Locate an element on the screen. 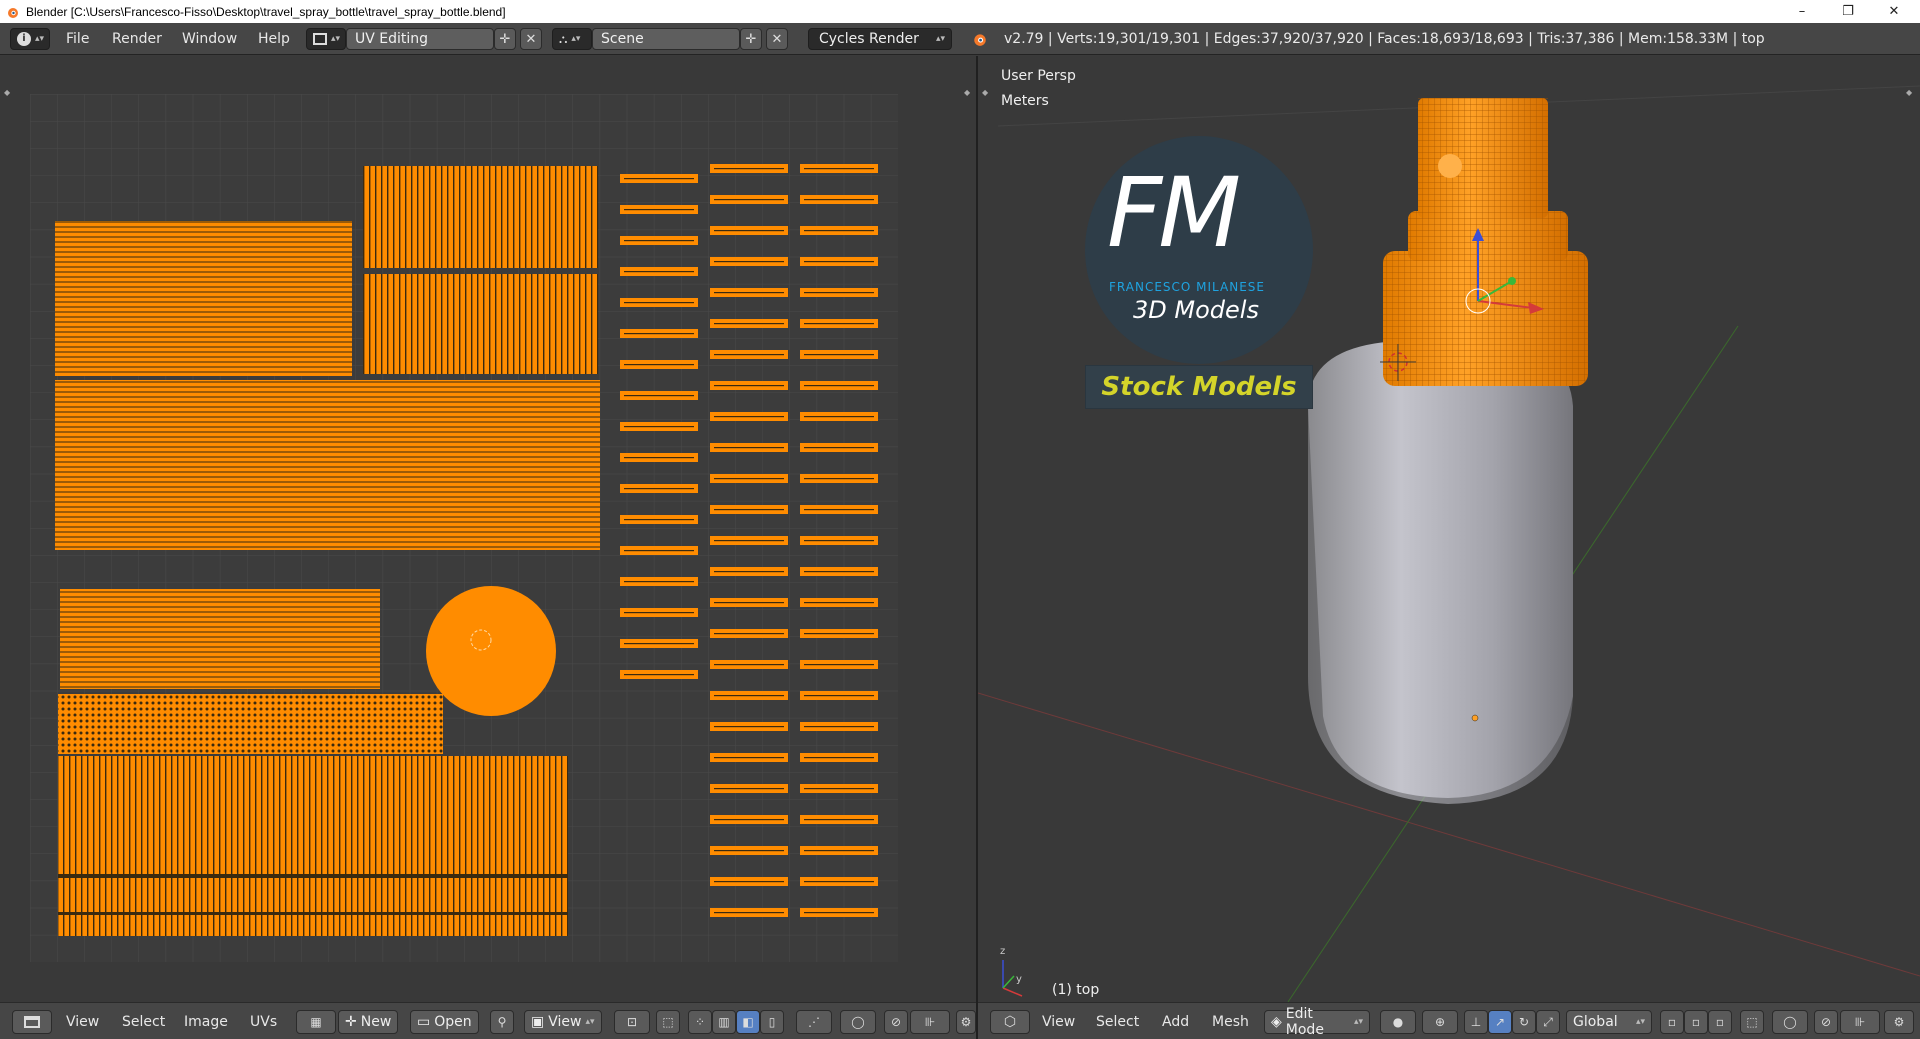 Image resolution: width=1920 pixels, height=1039 pixels. rotate-manipulator-icon: ↻ is located at coordinates (1524, 1022).